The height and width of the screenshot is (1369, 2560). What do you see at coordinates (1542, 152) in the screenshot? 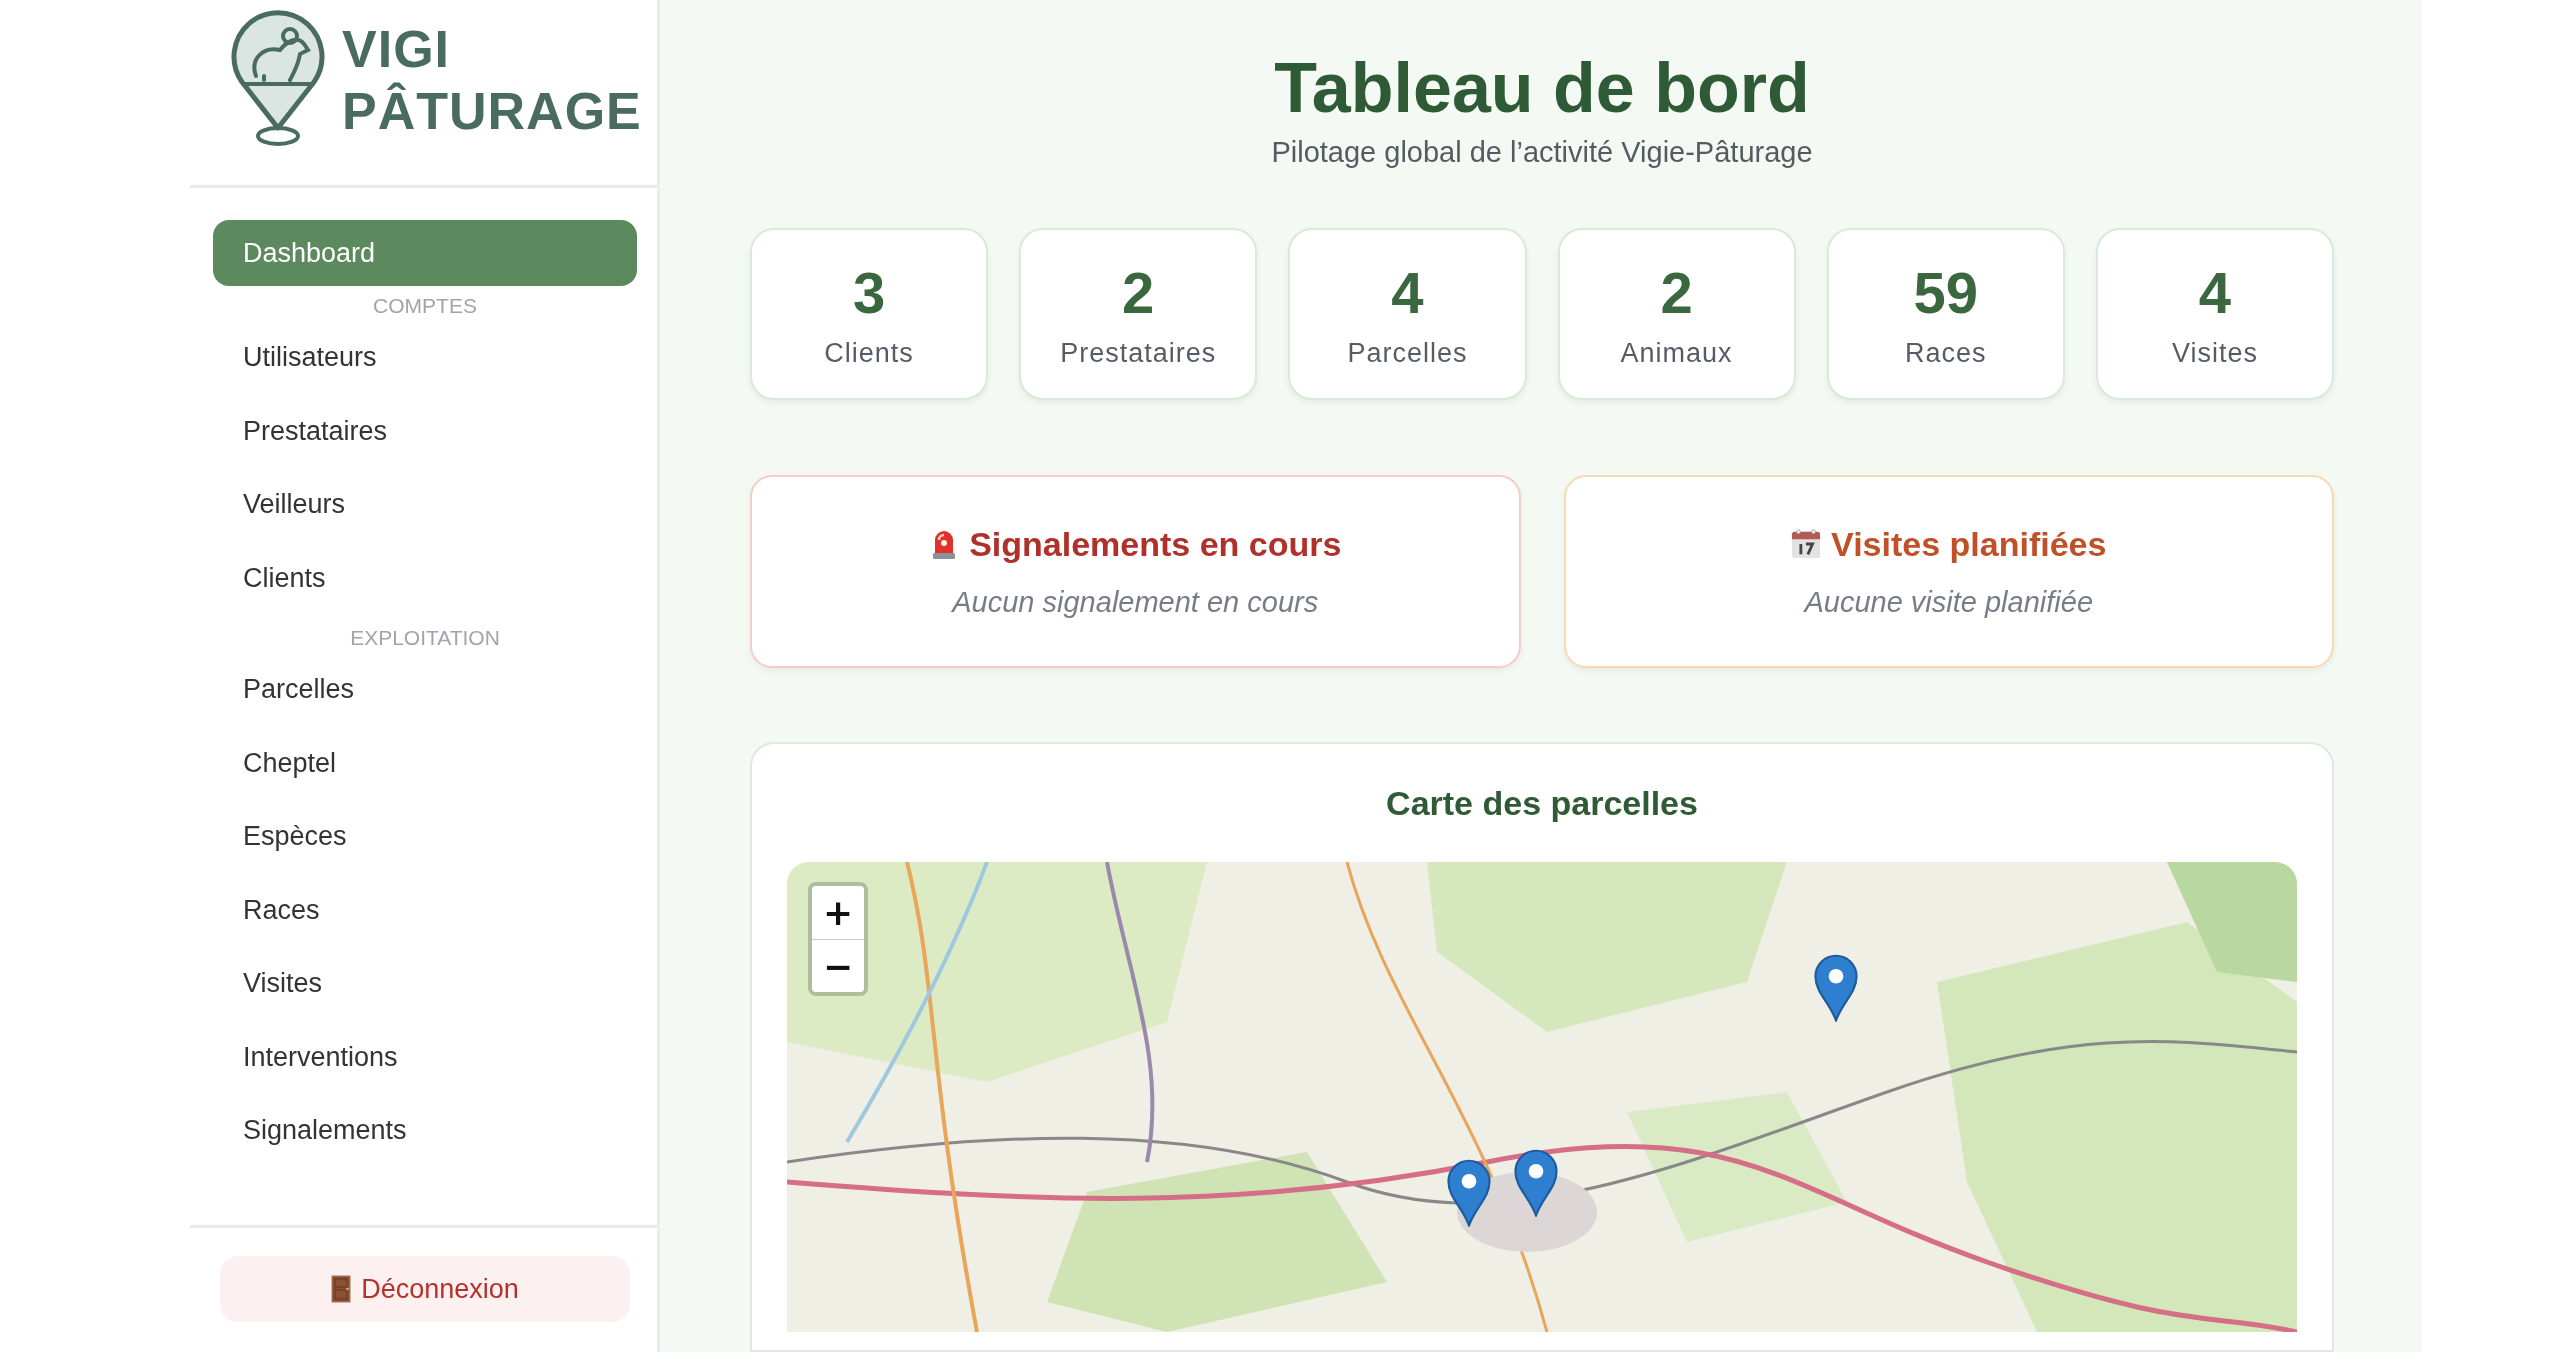
I see `page-subtitle: Pilotage global de l’activité Vigie-Pâturage` at bounding box center [1542, 152].